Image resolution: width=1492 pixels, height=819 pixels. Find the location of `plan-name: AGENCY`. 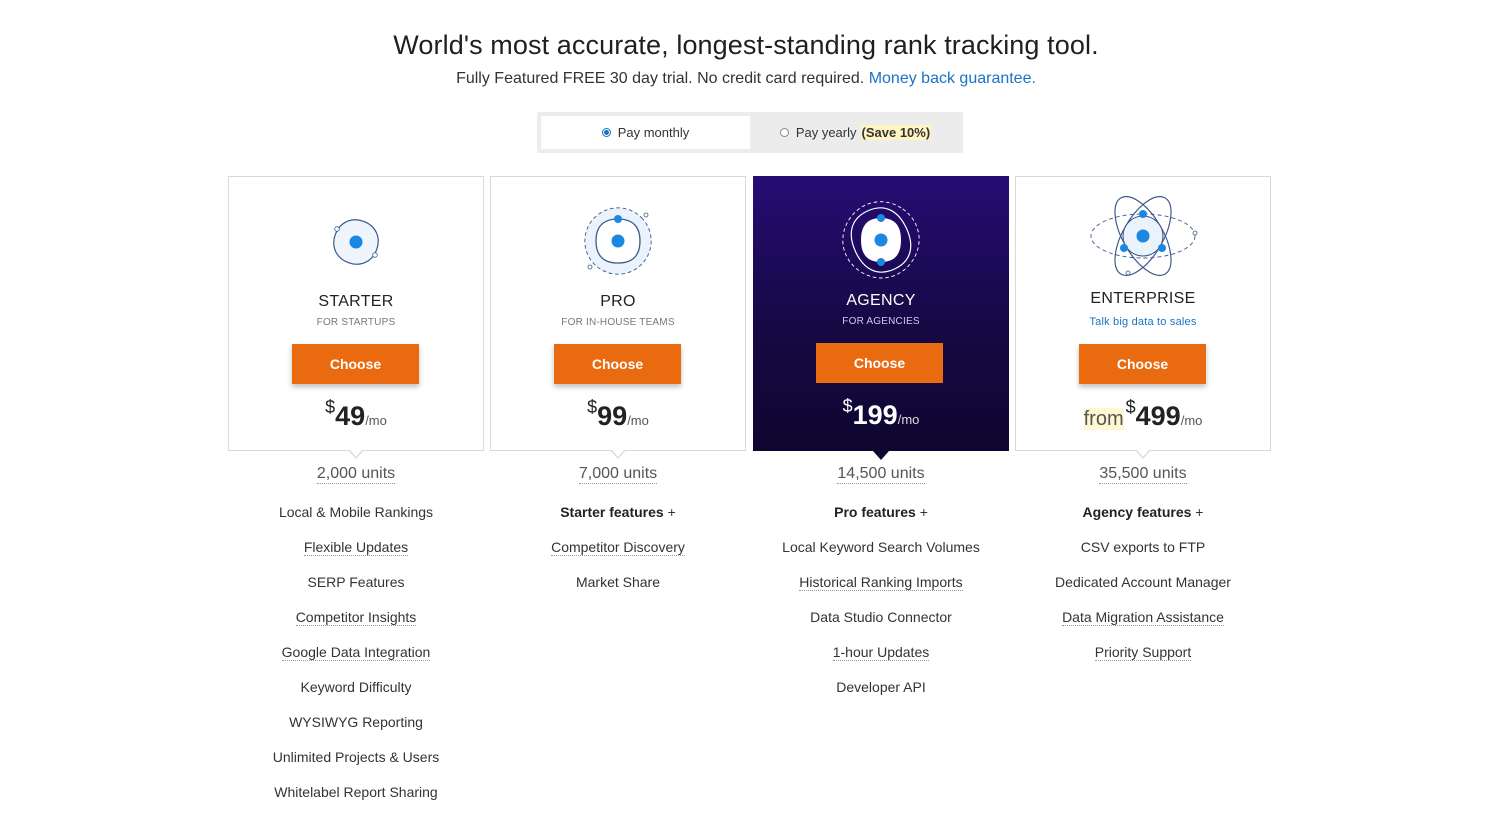

plan-name: AGENCY is located at coordinates (881, 300).